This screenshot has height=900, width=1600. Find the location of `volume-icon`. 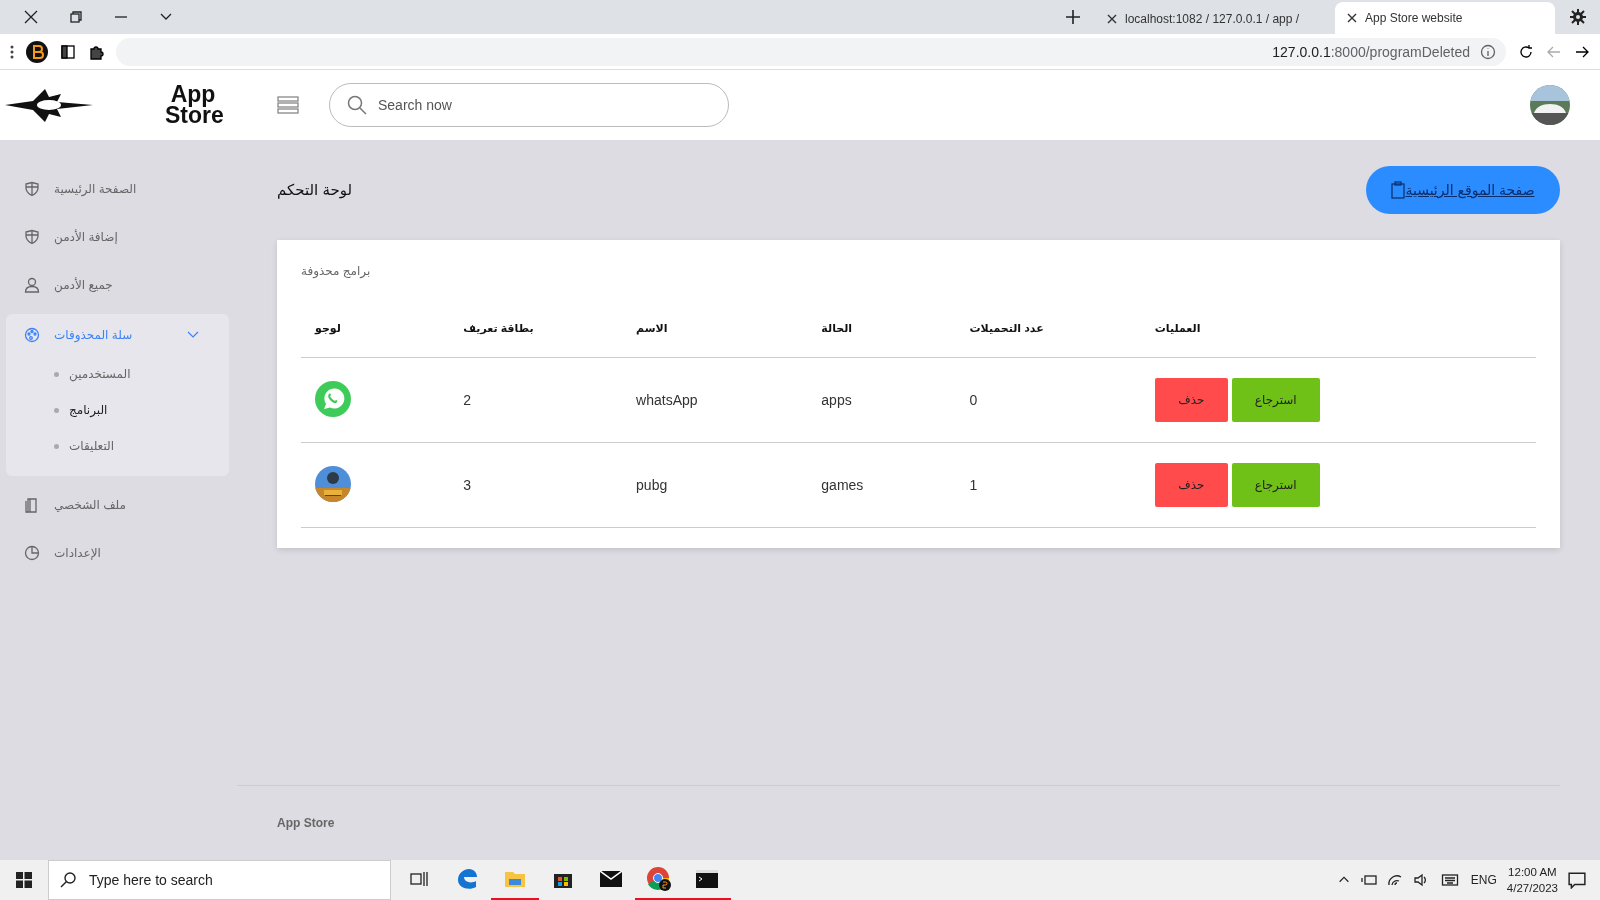

volume-icon is located at coordinates (1420, 880).